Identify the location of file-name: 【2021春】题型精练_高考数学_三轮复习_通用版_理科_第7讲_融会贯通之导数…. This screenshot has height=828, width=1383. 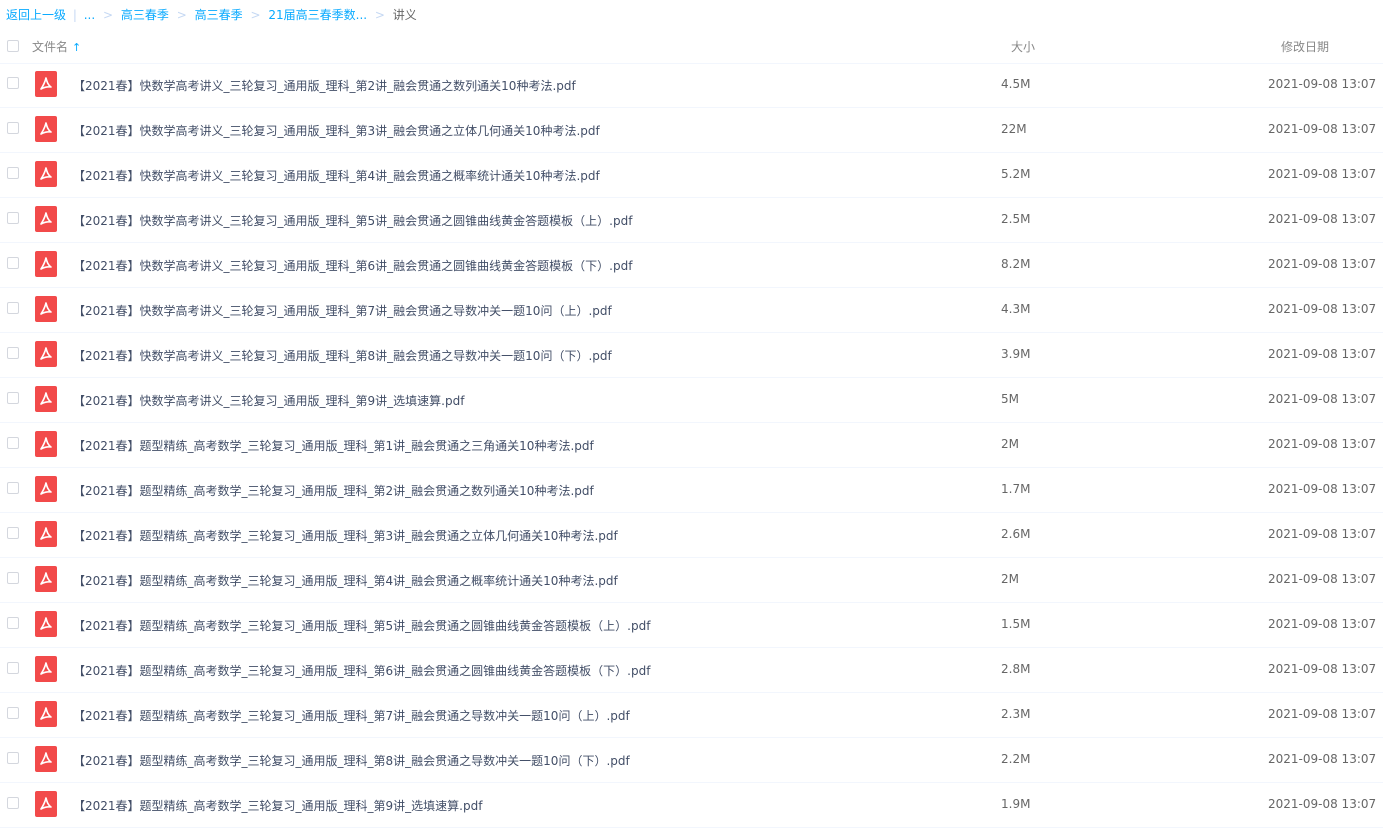
(351, 715).